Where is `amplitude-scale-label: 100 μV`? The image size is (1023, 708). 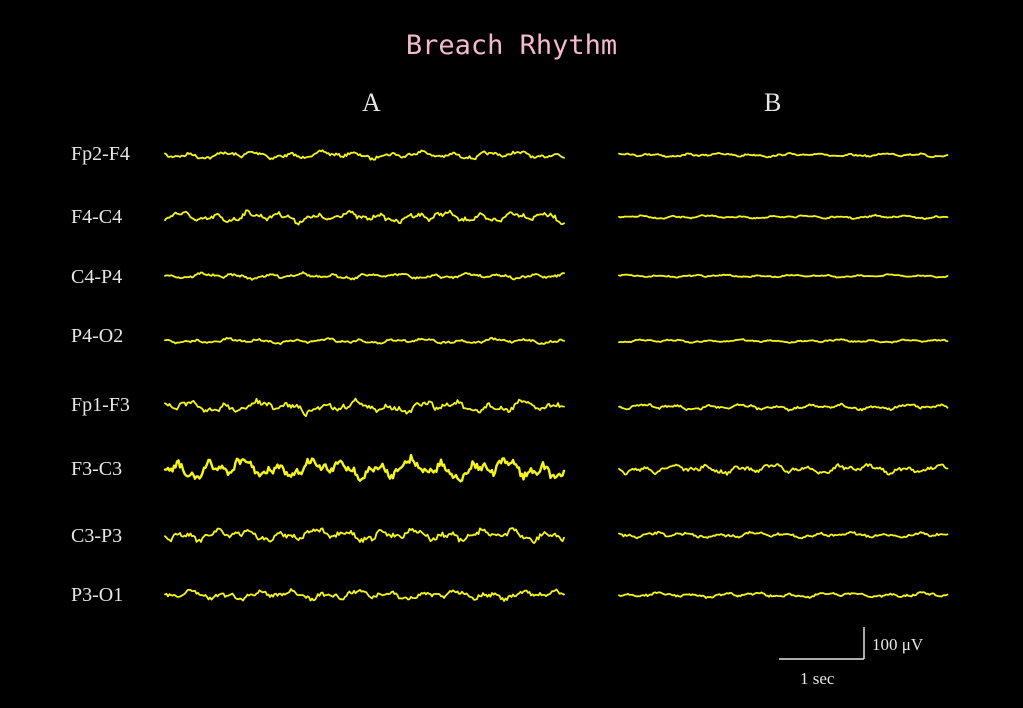
amplitude-scale-label: 100 μV is located at coordinates (898, 644).